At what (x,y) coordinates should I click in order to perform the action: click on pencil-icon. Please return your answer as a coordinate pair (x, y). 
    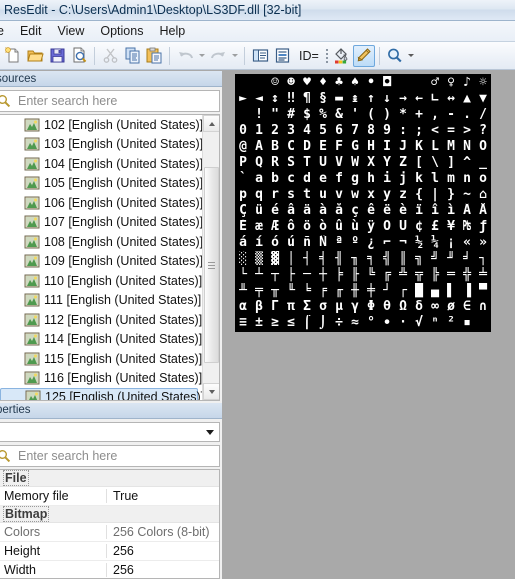
    Looking at the image, I should click on (363, 55).